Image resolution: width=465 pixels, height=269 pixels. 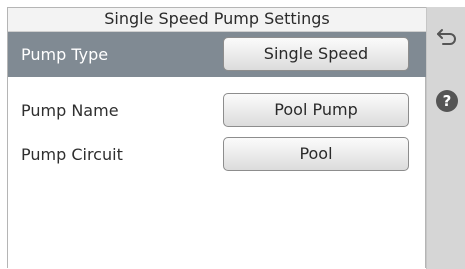 What do you see at coordinates (70, 110) in the screenshot?
I see `pump-name-label: Pump Name` at bounding box center [70, 110].